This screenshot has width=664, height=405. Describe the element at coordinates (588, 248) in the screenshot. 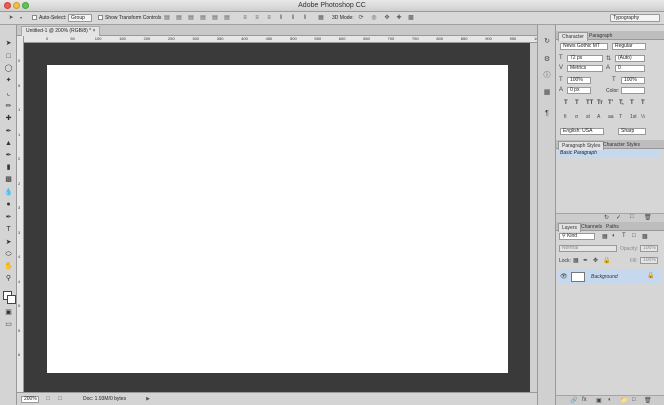

I see `blend-mode-field: Normal` at that location.